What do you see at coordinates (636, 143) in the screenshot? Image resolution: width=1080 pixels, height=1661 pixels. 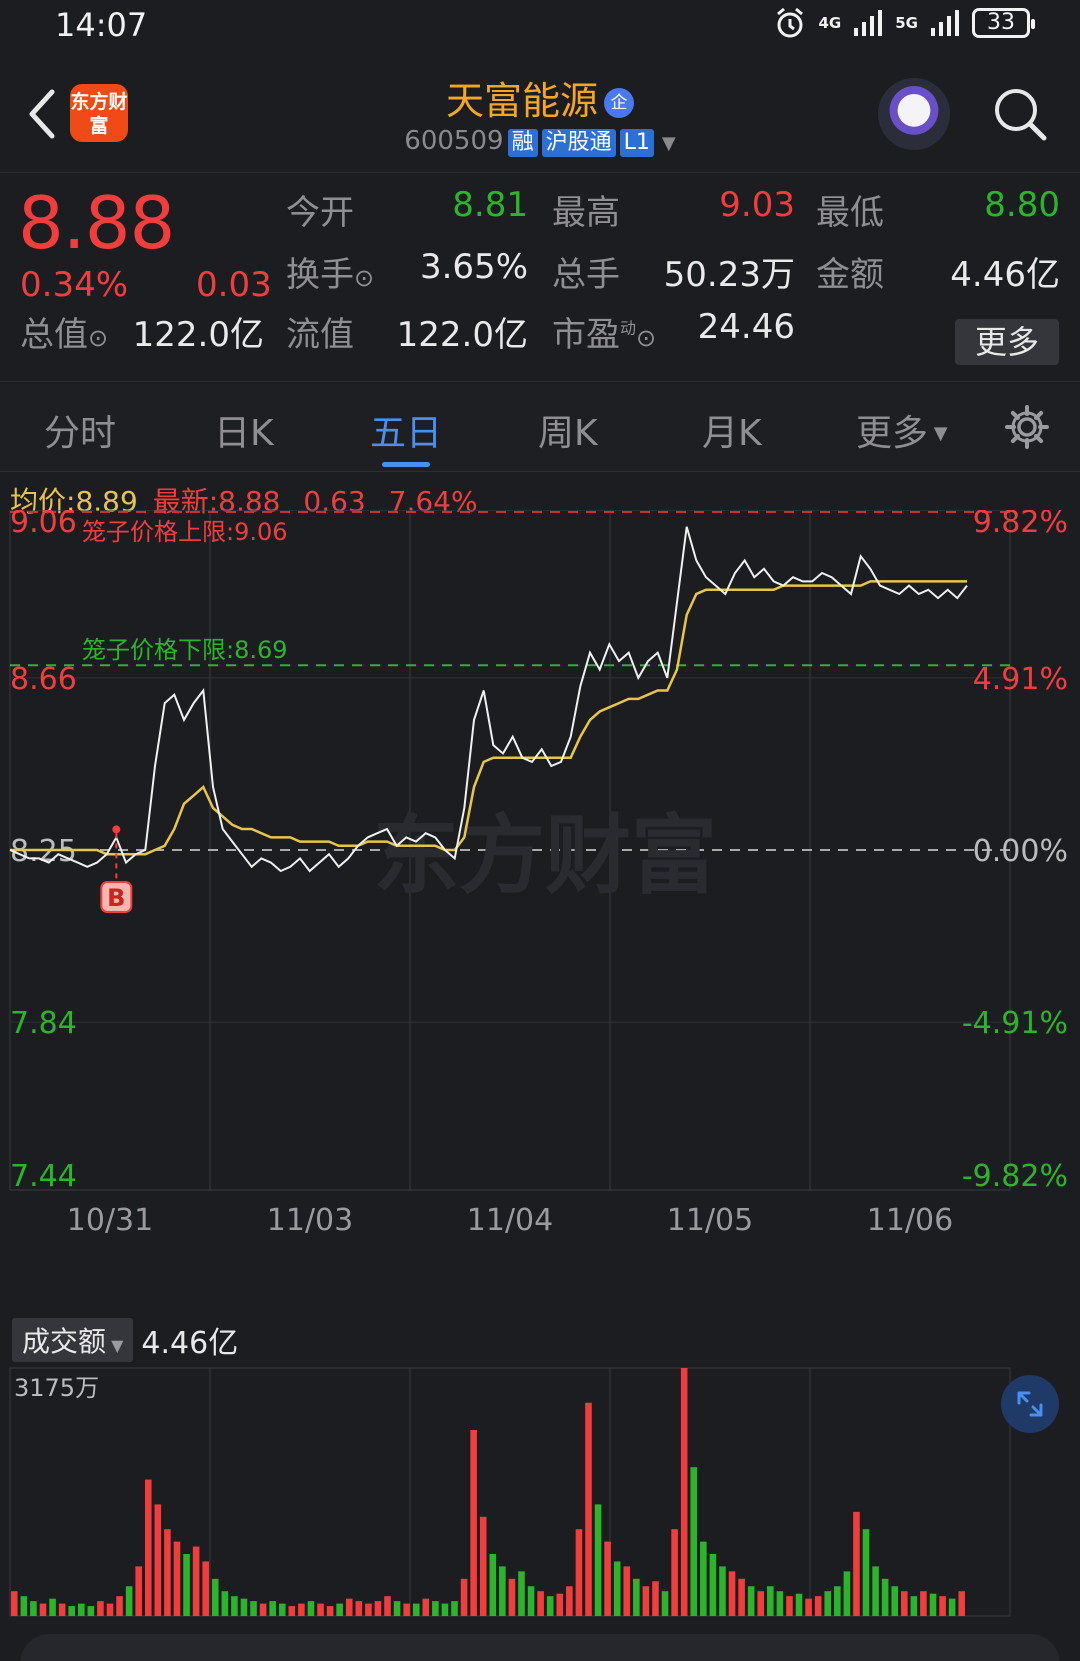 I see `level-tag: L1` at bounding box center [636, 143].